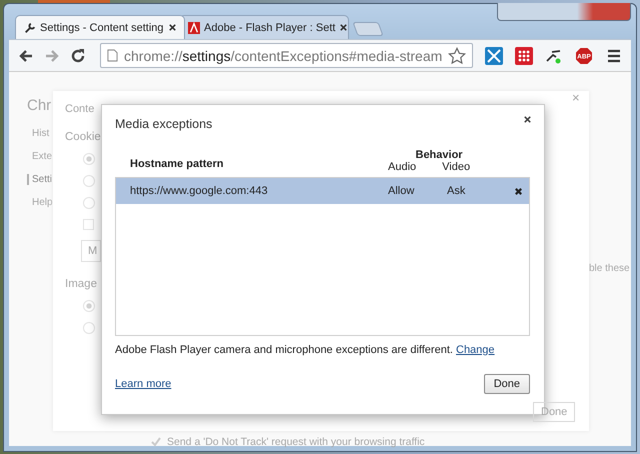 The image size is (640, 454). I want to click on address-bar: chrome://settings/contentExceptions#media-stream, so click(287, 55).